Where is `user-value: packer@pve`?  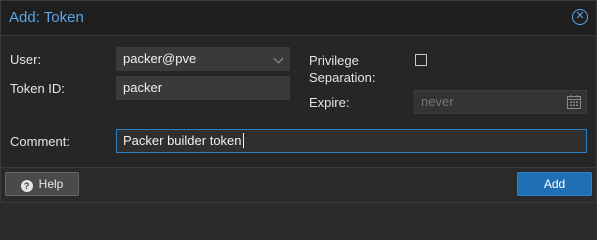
user-value: packer@pve is located at coordinates (160, 58).